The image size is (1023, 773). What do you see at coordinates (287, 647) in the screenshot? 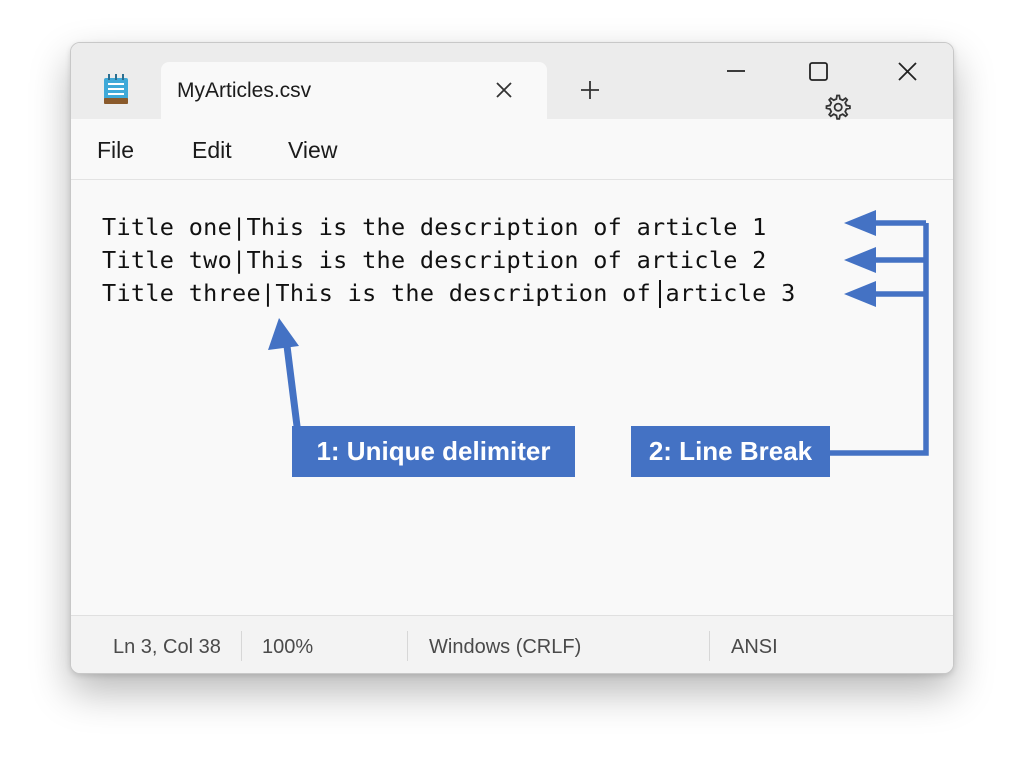
I see `zoom-level: 100%` at bounding box center [287, 647].